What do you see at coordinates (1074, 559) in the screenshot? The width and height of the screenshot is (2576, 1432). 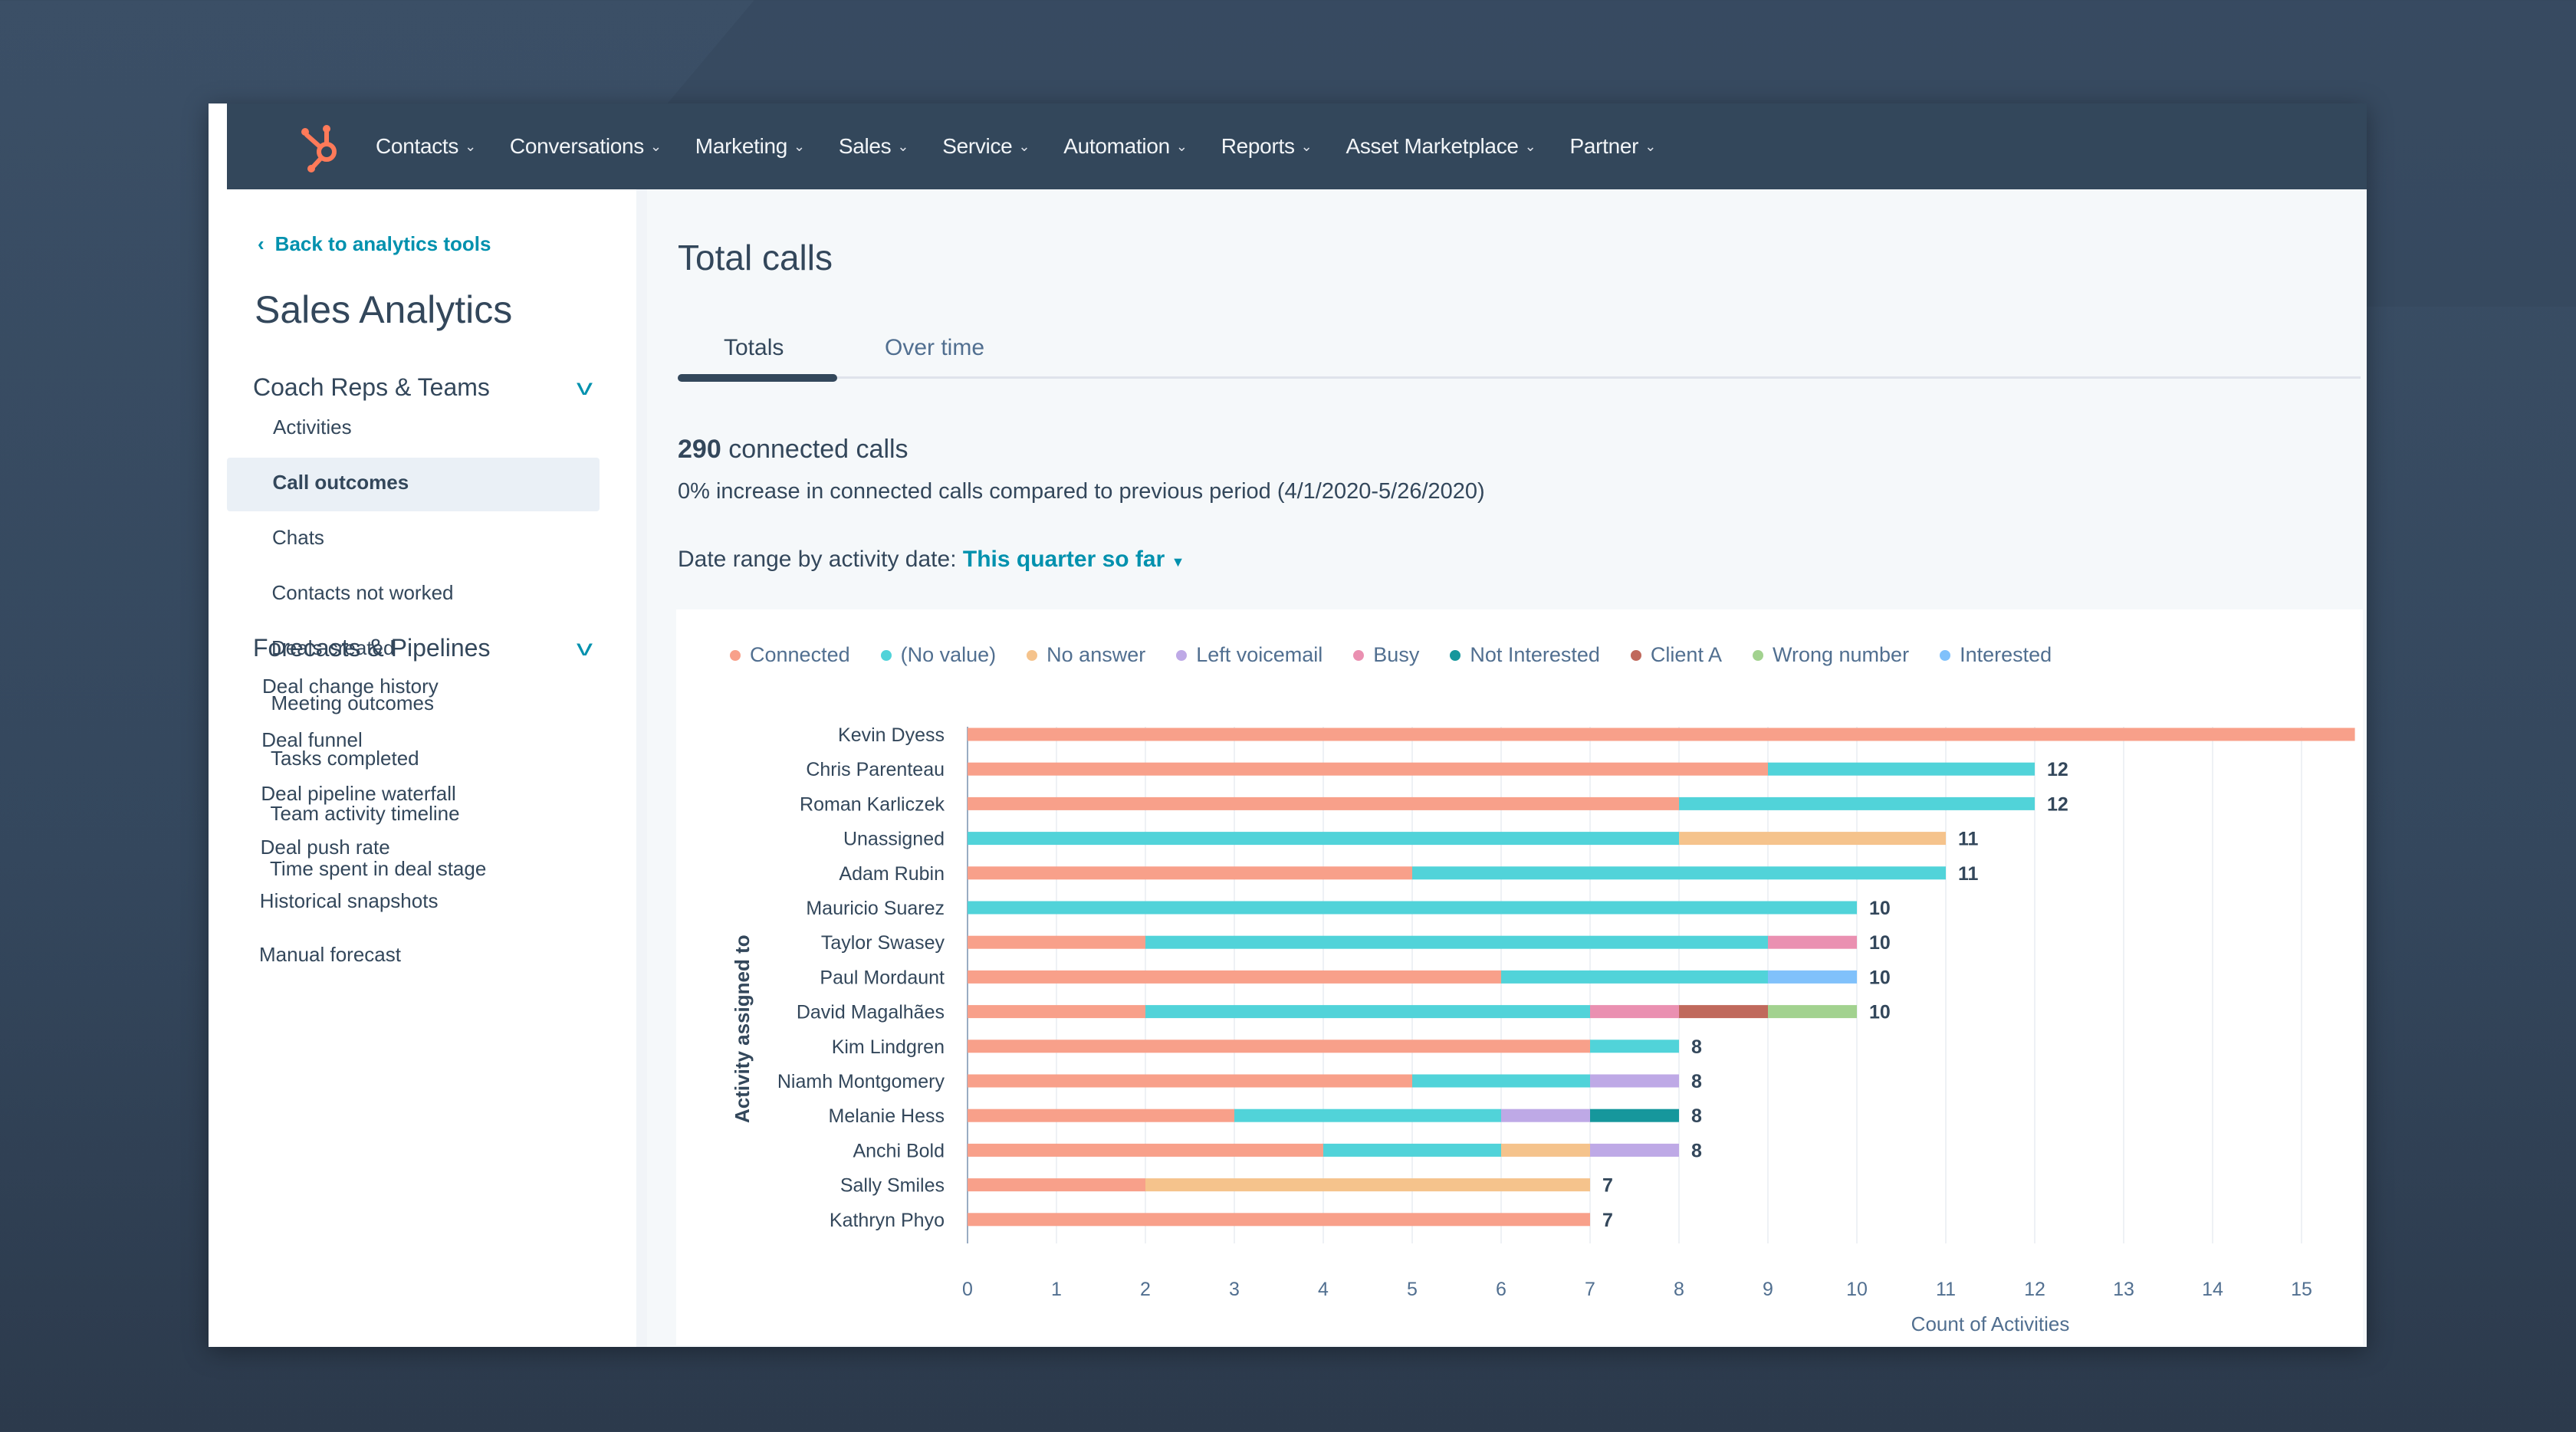 I see `date-range-dropdown: This quarter so far ▼` at bounding box center [1074, 559].